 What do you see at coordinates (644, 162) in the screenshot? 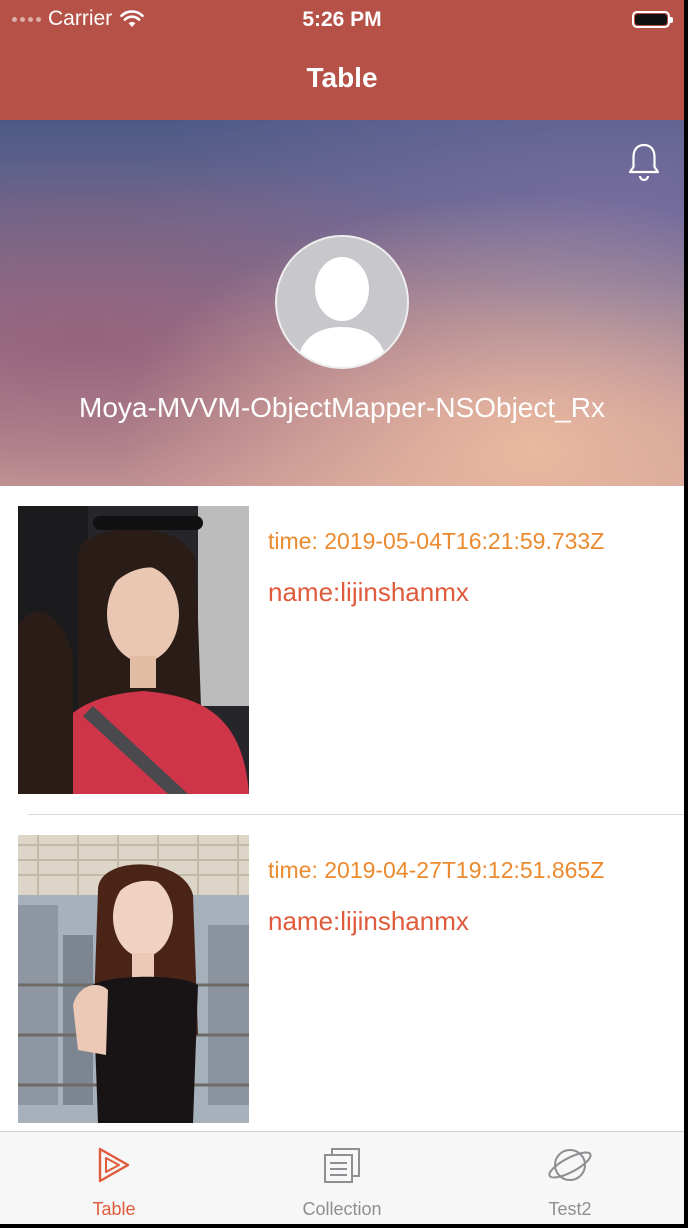
I see `bell-icon` at bounding box center [644, 162].